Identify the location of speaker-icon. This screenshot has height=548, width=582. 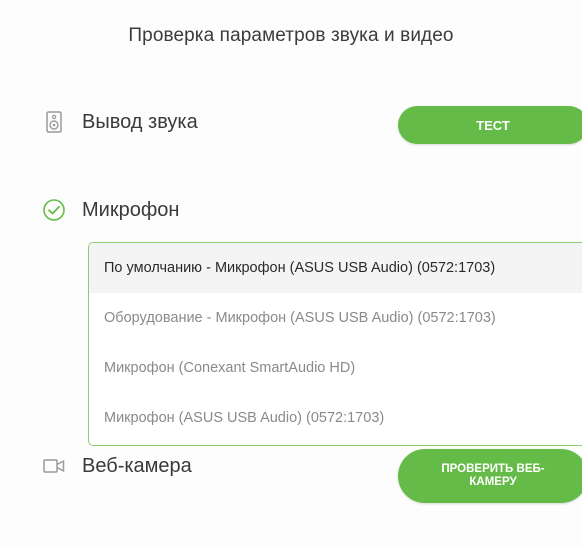
(54, 122).